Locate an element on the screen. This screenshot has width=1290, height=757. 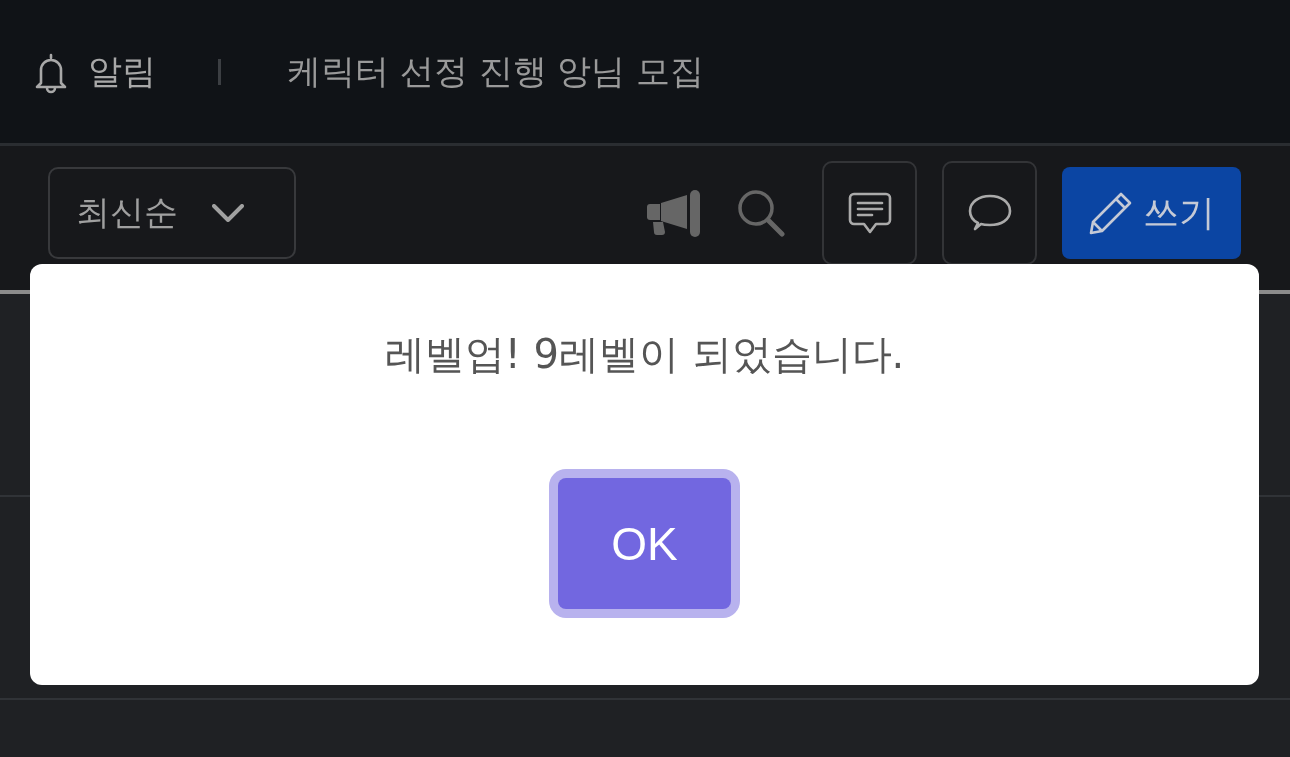
notice-title: 케릭터 선정 진행 앙님 모집 is located at coordinates (496, 71).